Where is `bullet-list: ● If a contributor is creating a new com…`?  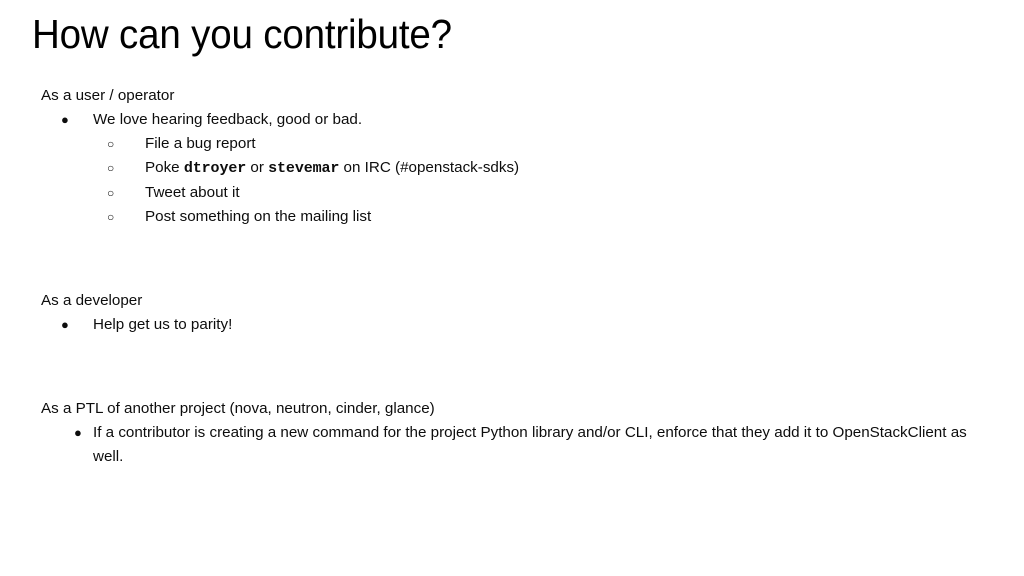 bullet-list: ● If a contributor is creating a new com… is located at coordinates (516, 445).